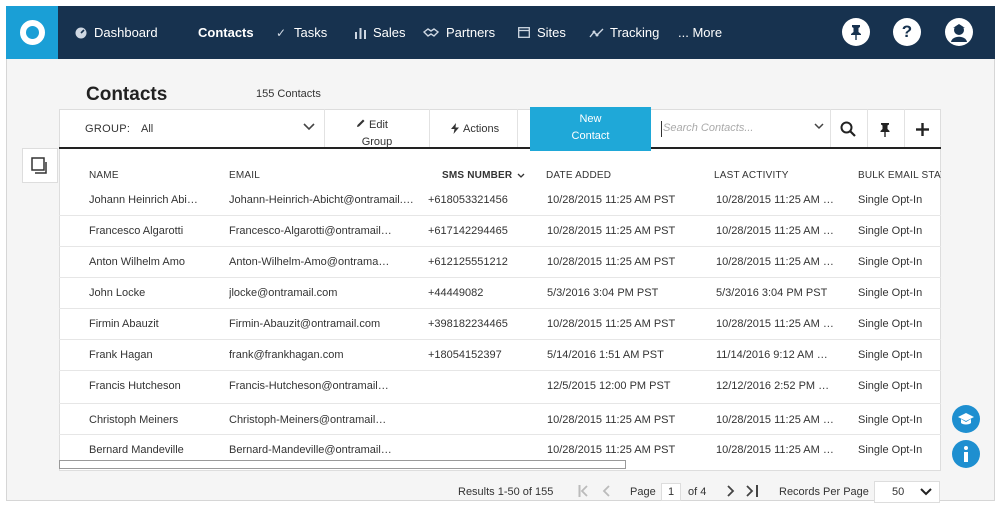  I want to click on next-page-icon, so click(730, 492).